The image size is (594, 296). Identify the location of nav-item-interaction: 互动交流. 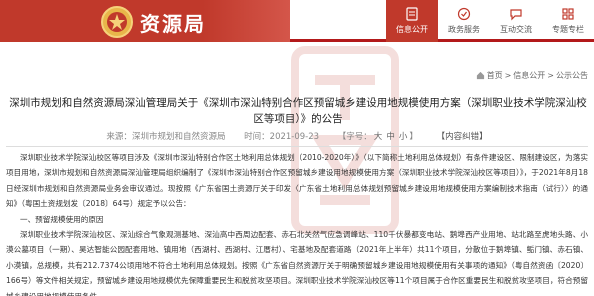
(516, 21).